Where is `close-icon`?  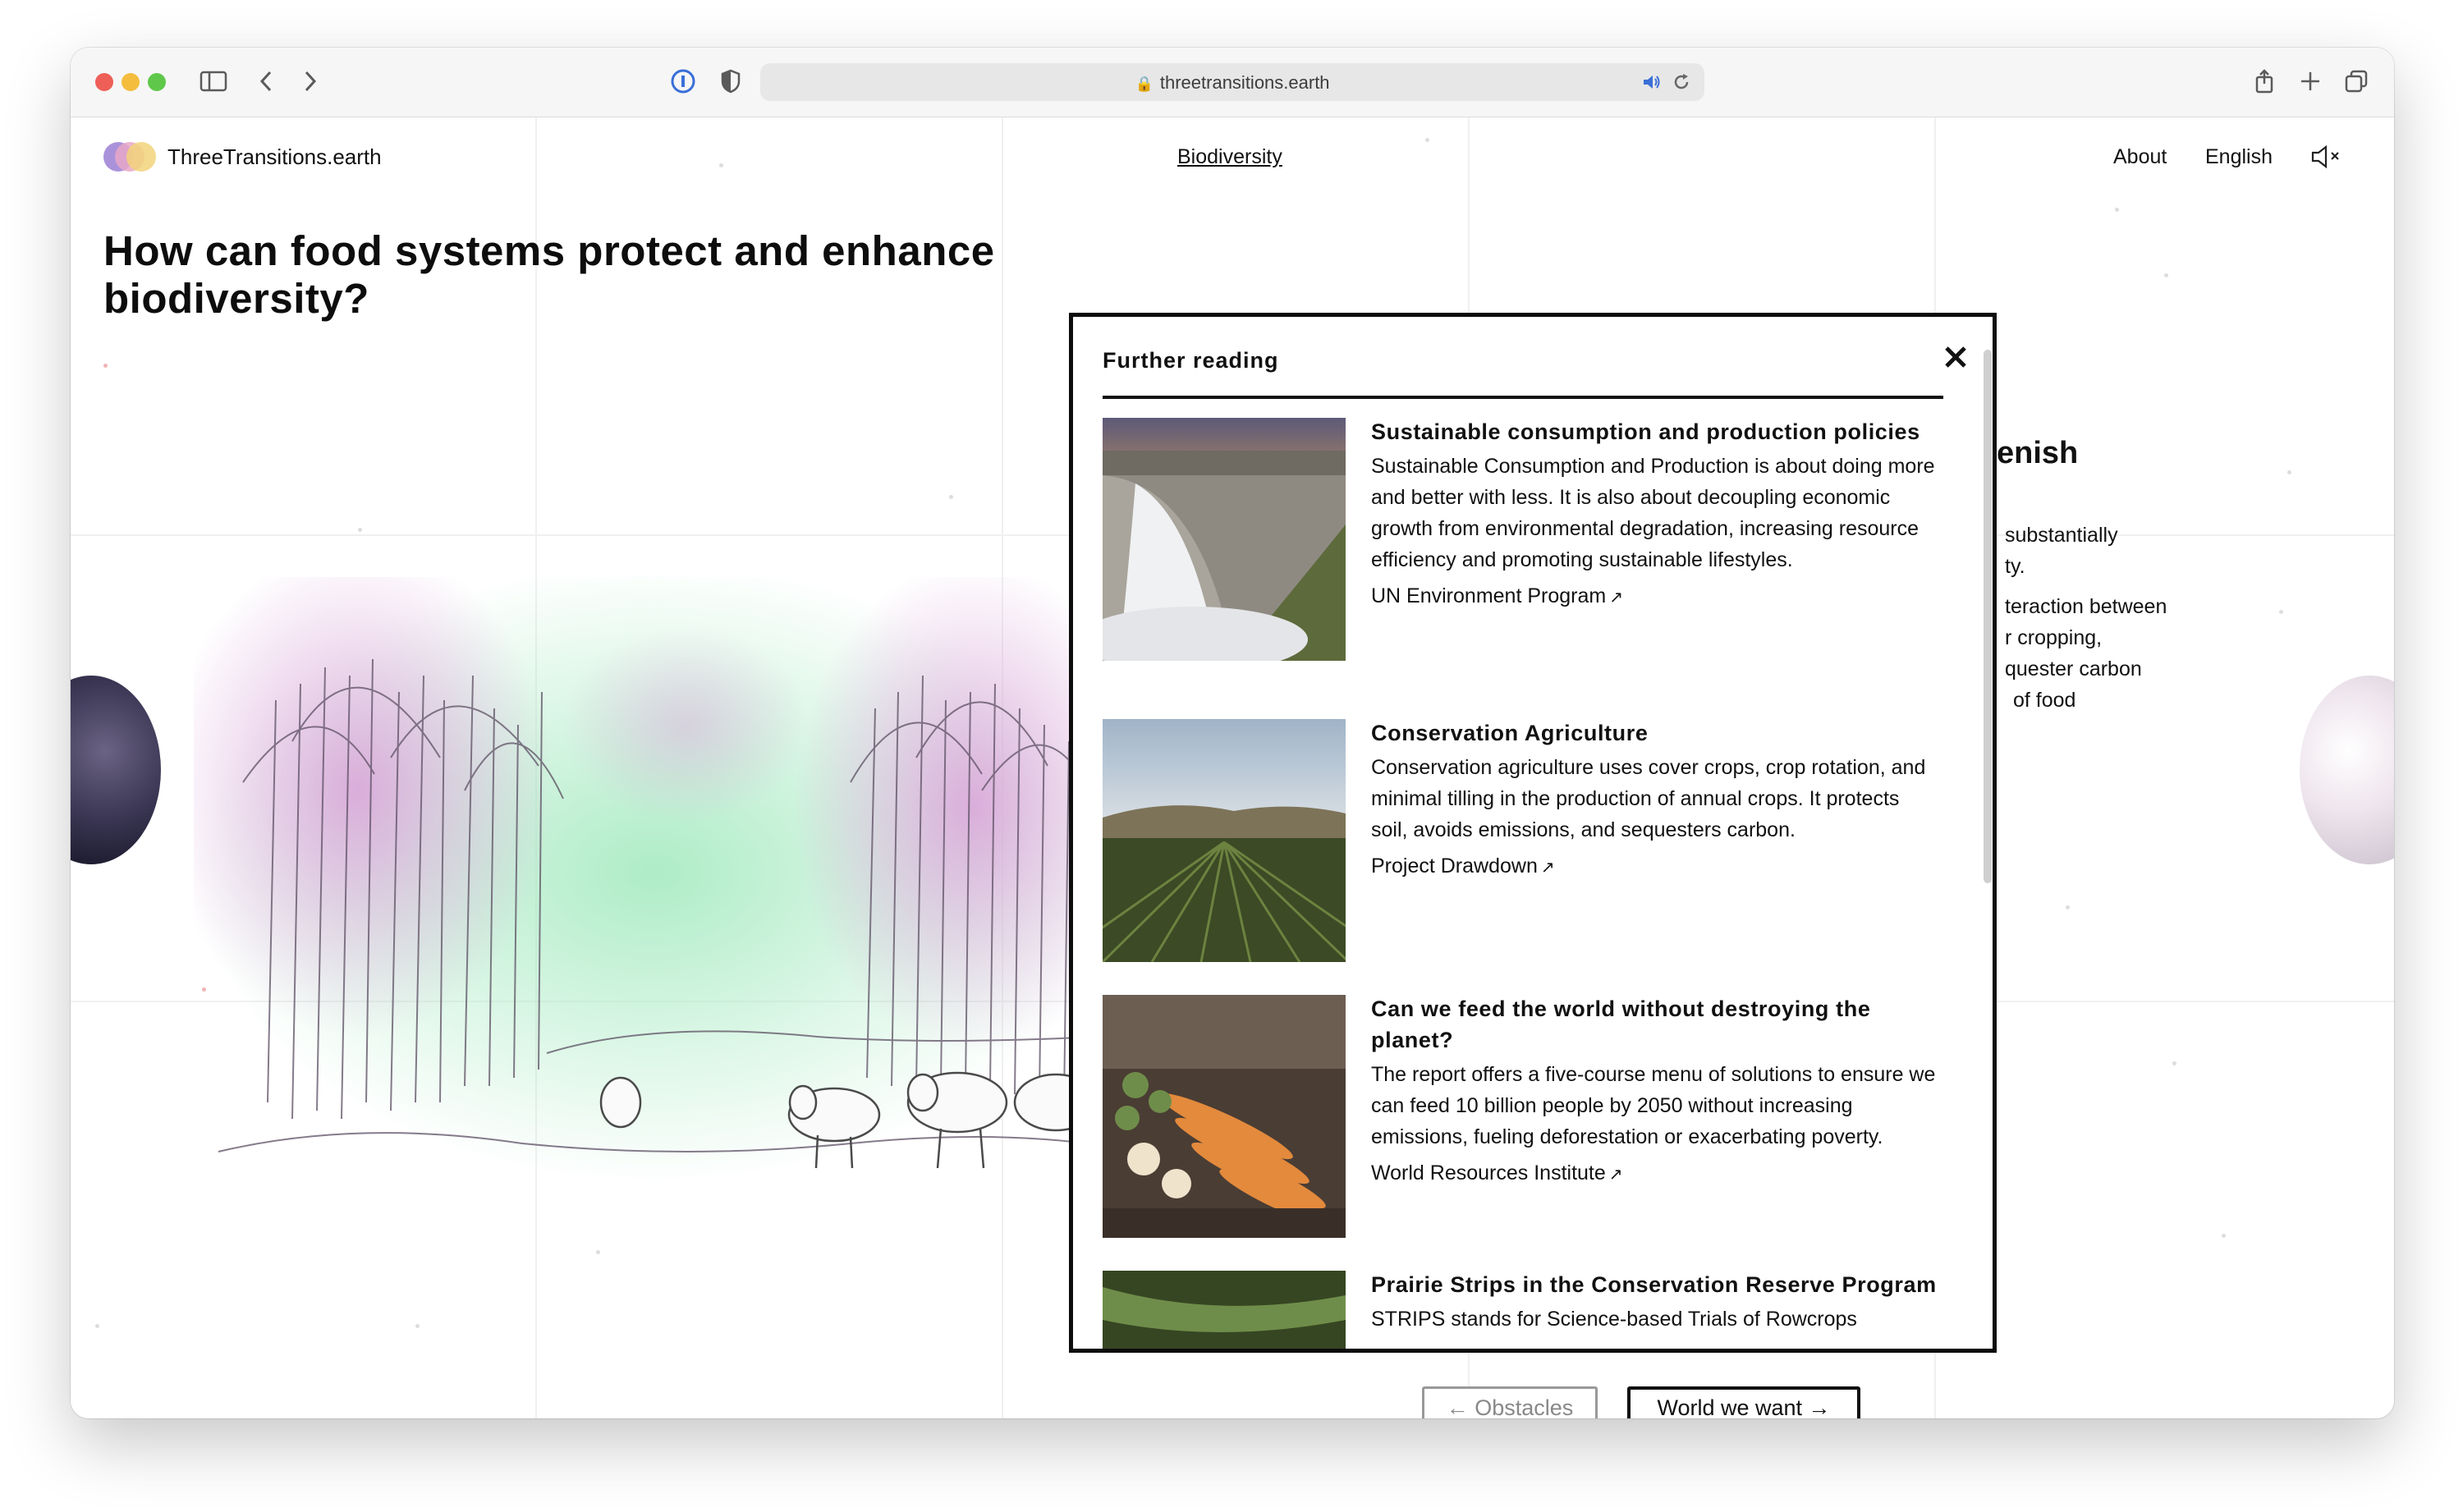
close-icon is located at coordinates (1955, 357).